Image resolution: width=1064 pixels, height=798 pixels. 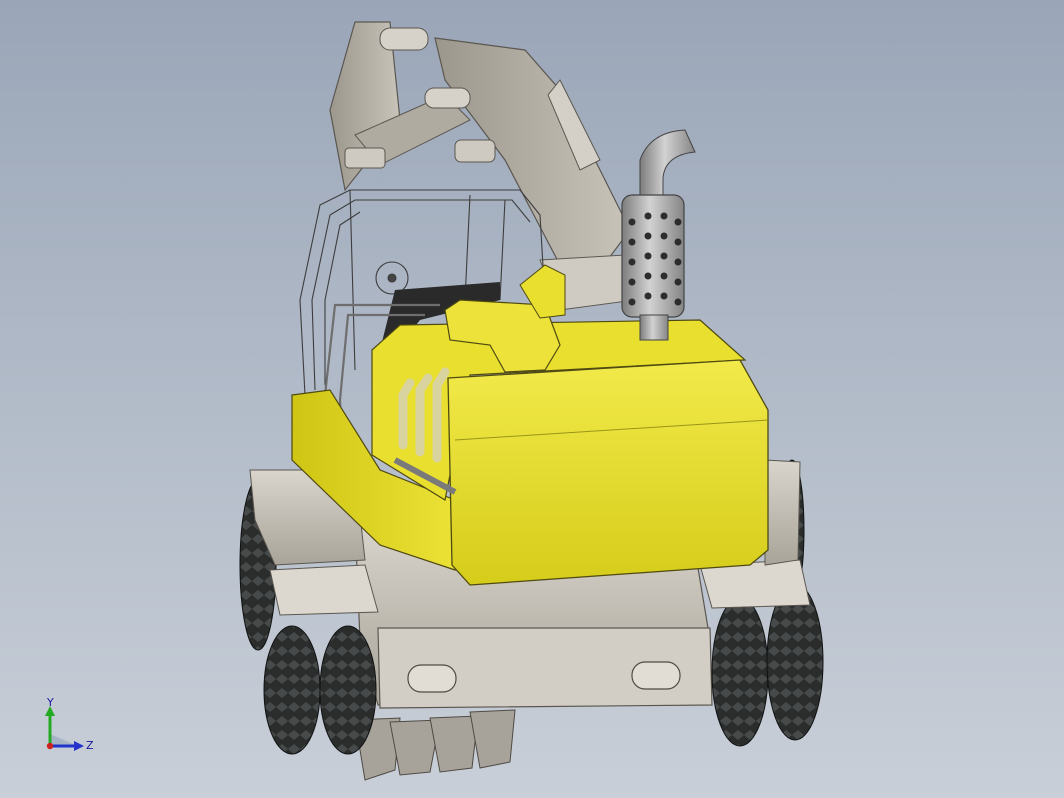 What do you see at coordinates (50, 703) in the screenshot?
I see `y-axis-label: Y` at bounding box center [50, 703].